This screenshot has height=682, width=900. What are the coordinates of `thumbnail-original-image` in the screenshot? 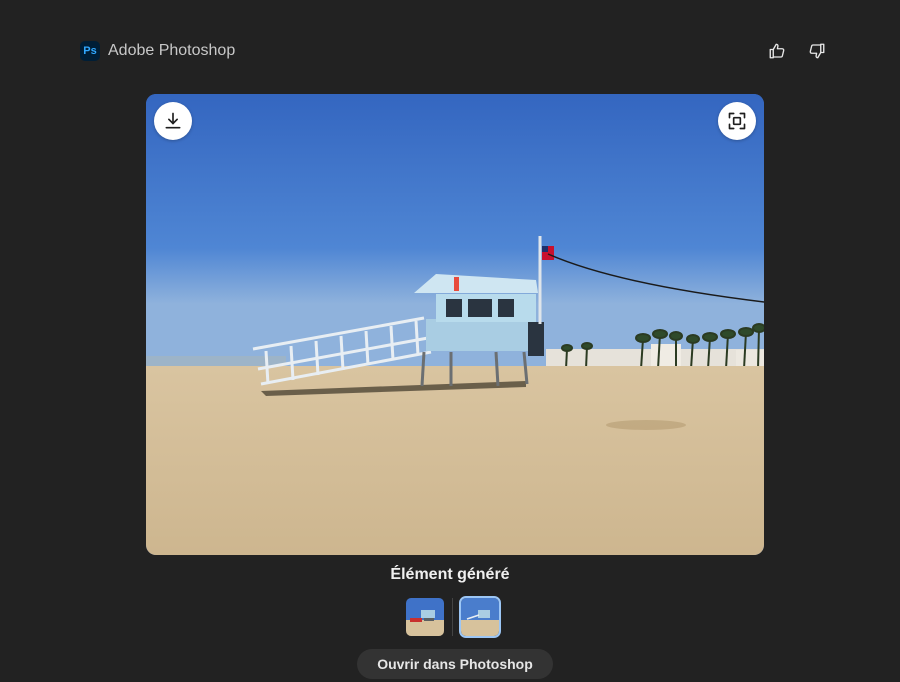 It's located at (425, 617).